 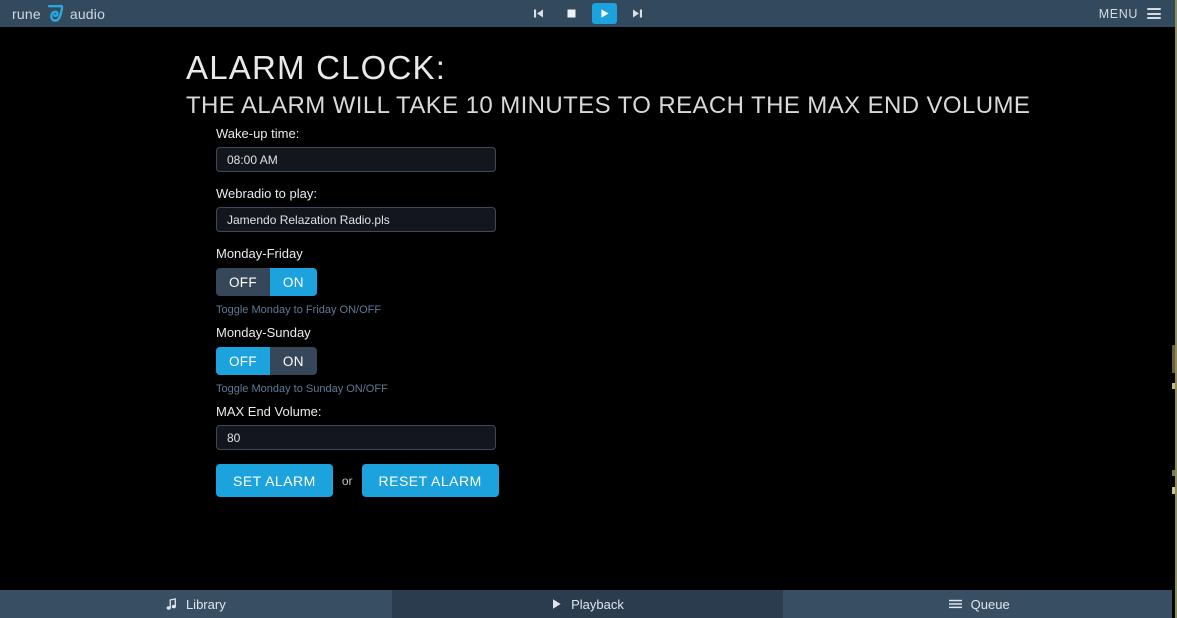 I want to click on webradio-input, so click(x=356, y=219).